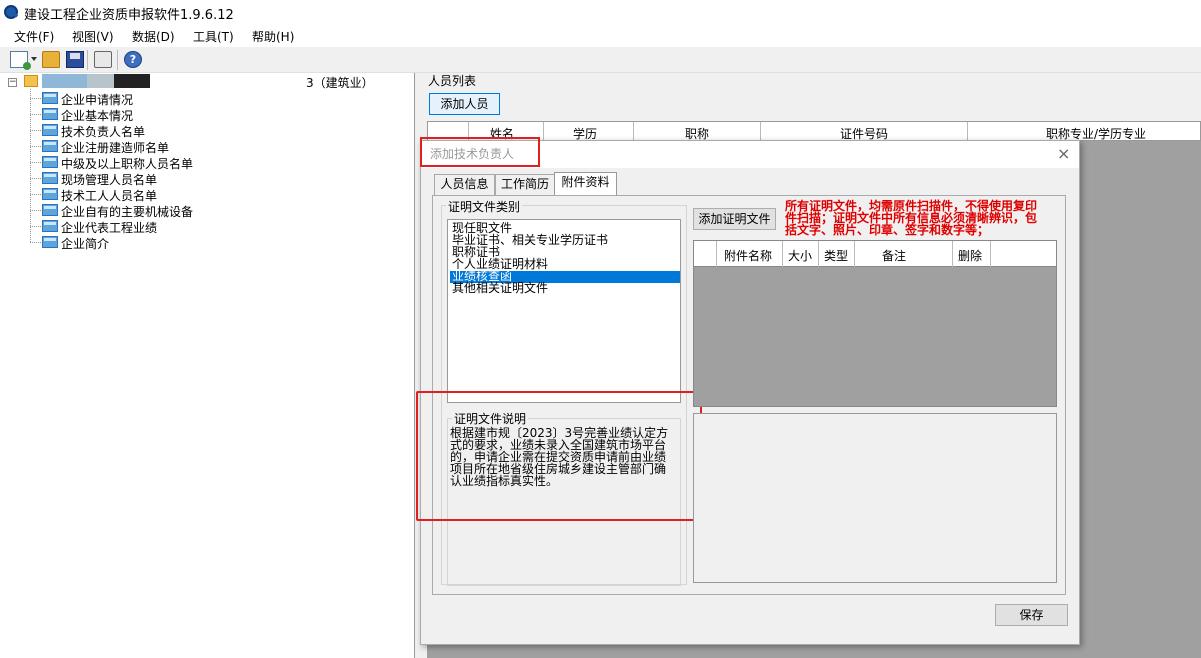  I want to click on close-icon: ×, so click(1063, 153).